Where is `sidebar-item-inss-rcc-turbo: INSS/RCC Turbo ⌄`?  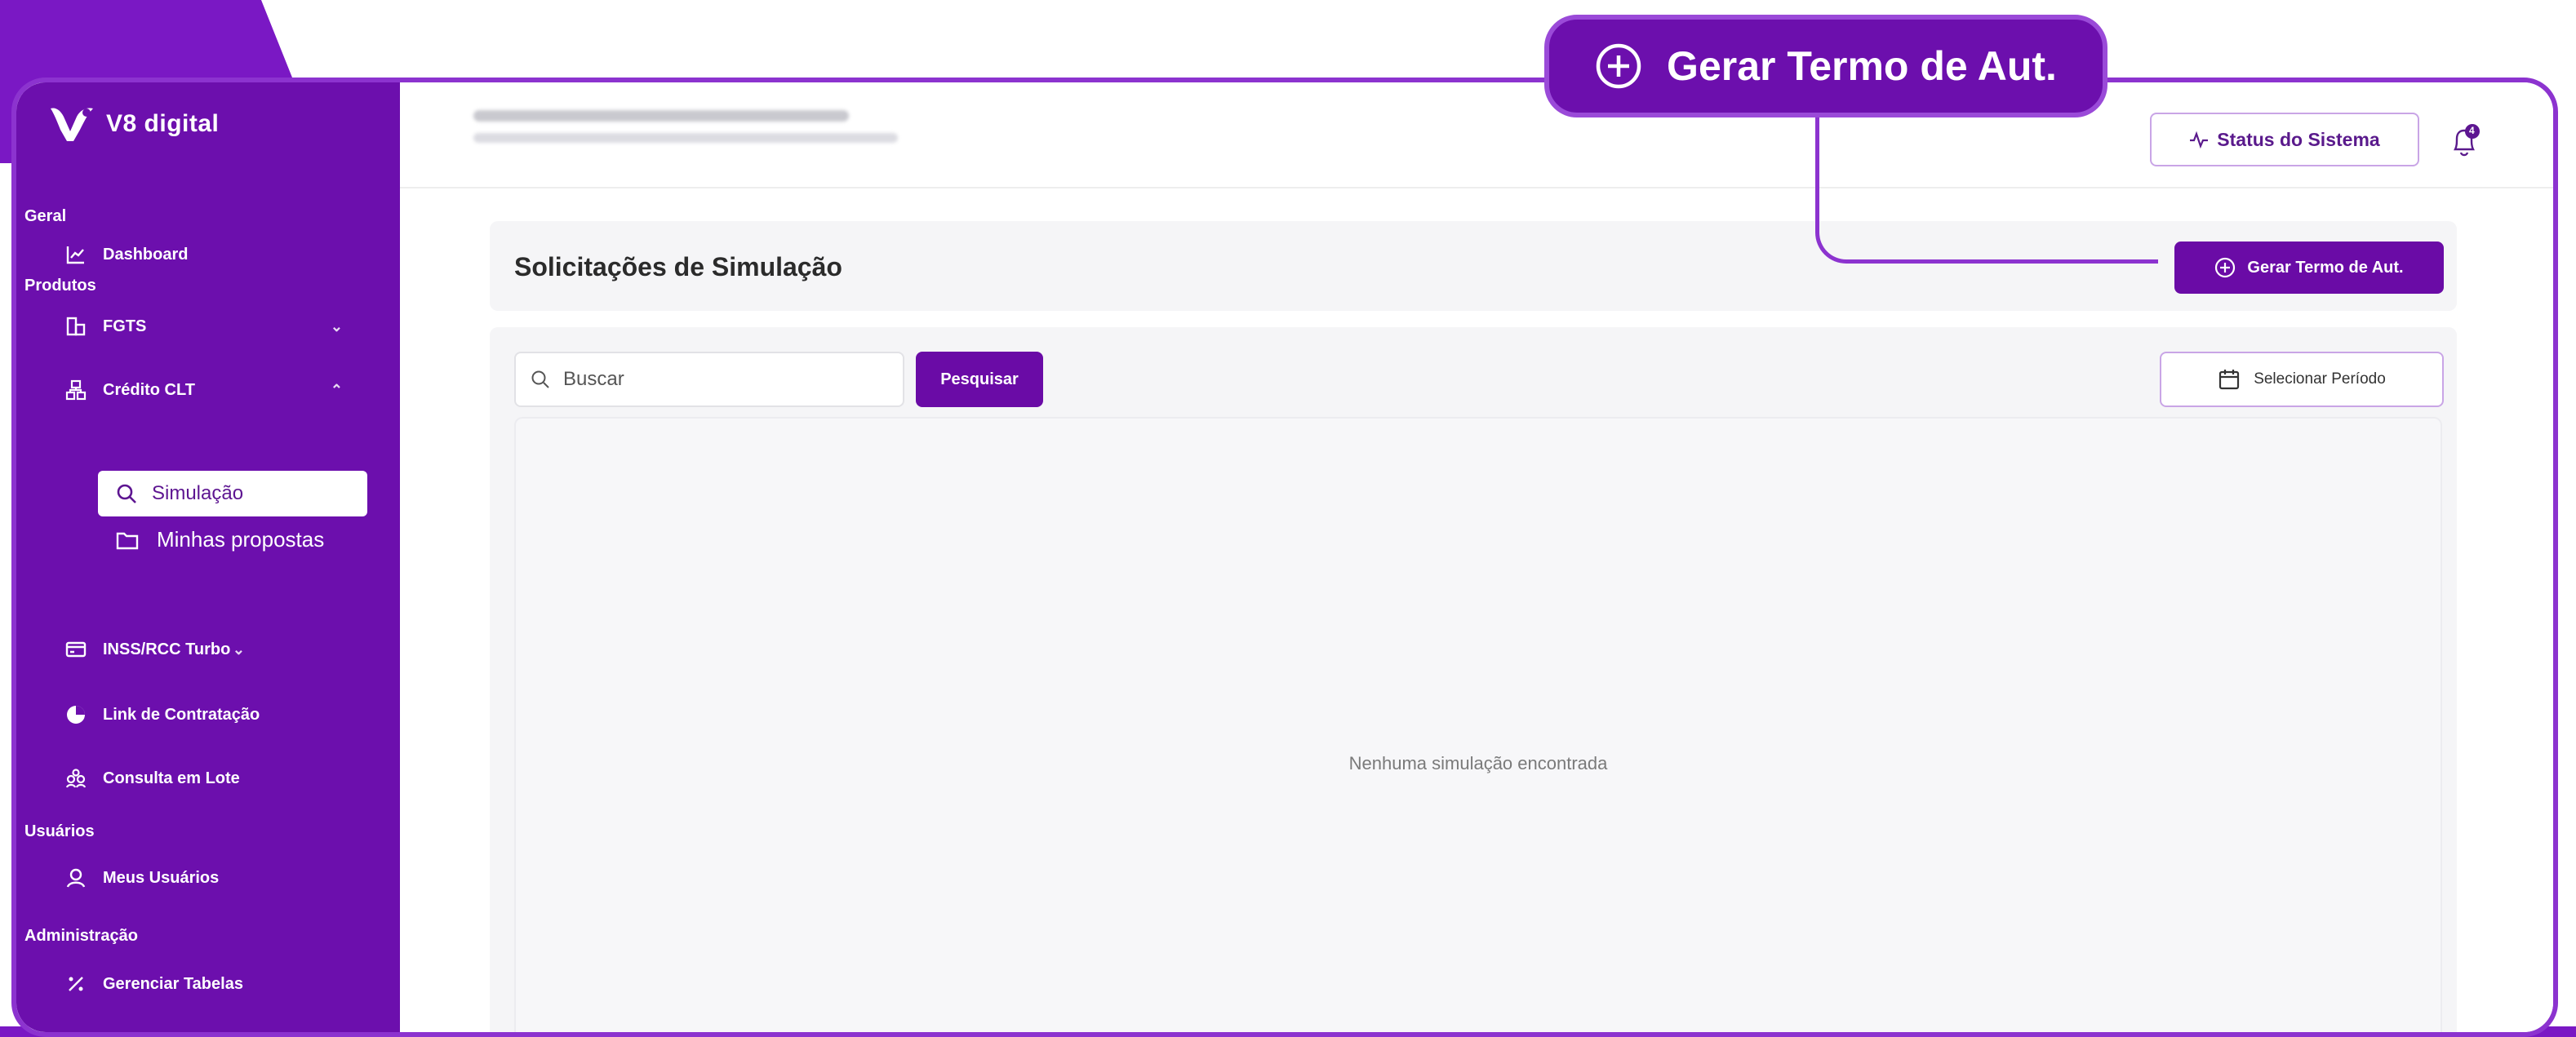 sidebar-item-inss-rcc-turbo: INSS/RCC Turbo ⌄ is located at coordinates (204, 650).